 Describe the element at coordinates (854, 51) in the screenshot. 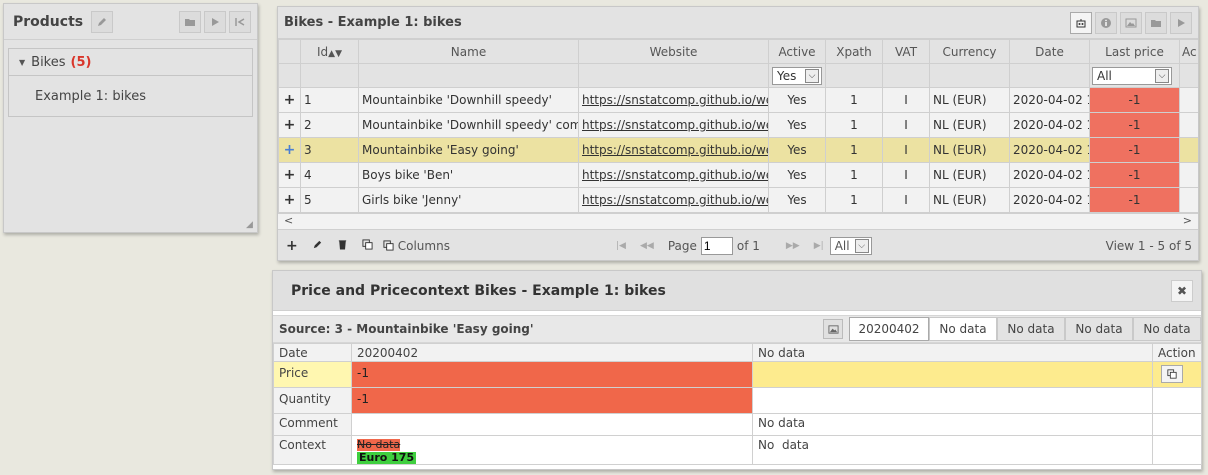

I see `column-header-xpath: Xpath` at that location.